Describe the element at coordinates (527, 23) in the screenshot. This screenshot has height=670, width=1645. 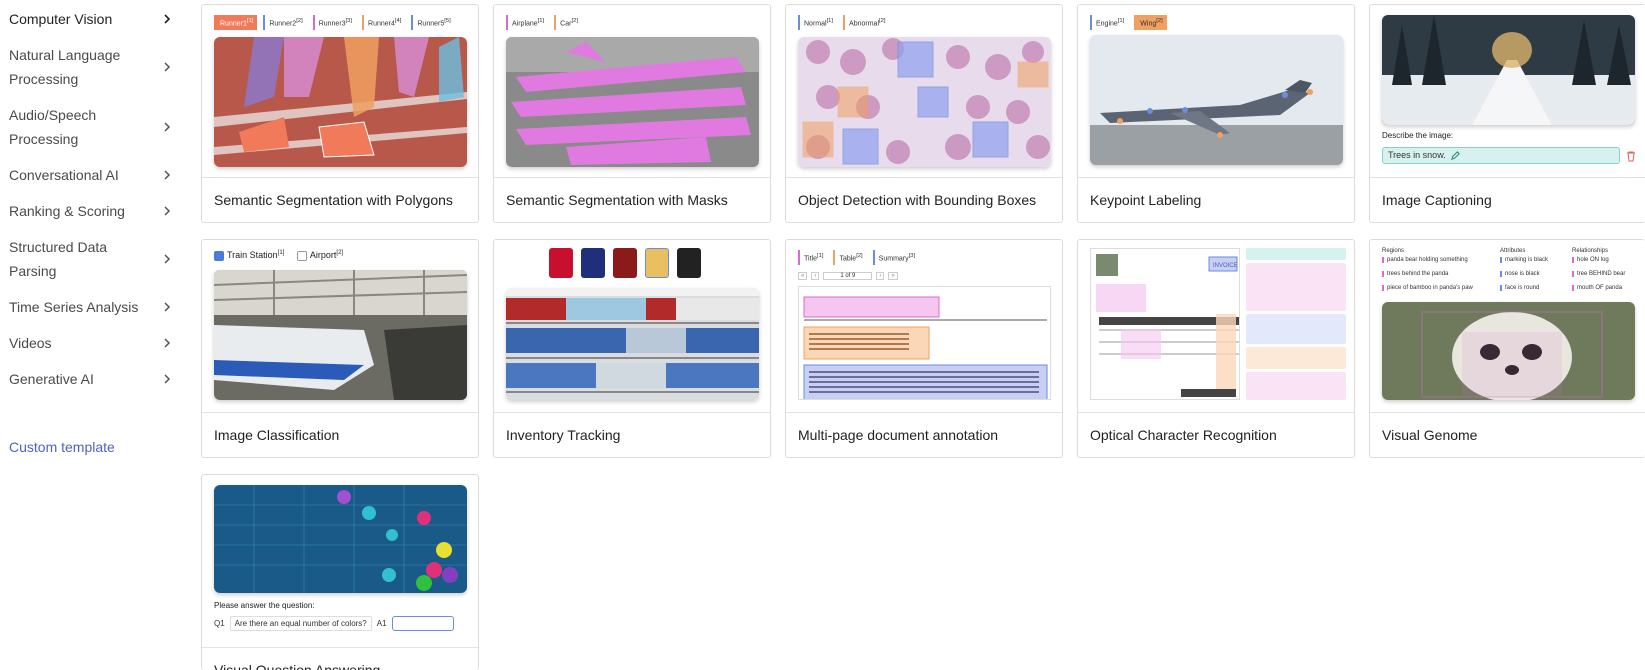
I see `label-tag: Airplane[1]` at that location.